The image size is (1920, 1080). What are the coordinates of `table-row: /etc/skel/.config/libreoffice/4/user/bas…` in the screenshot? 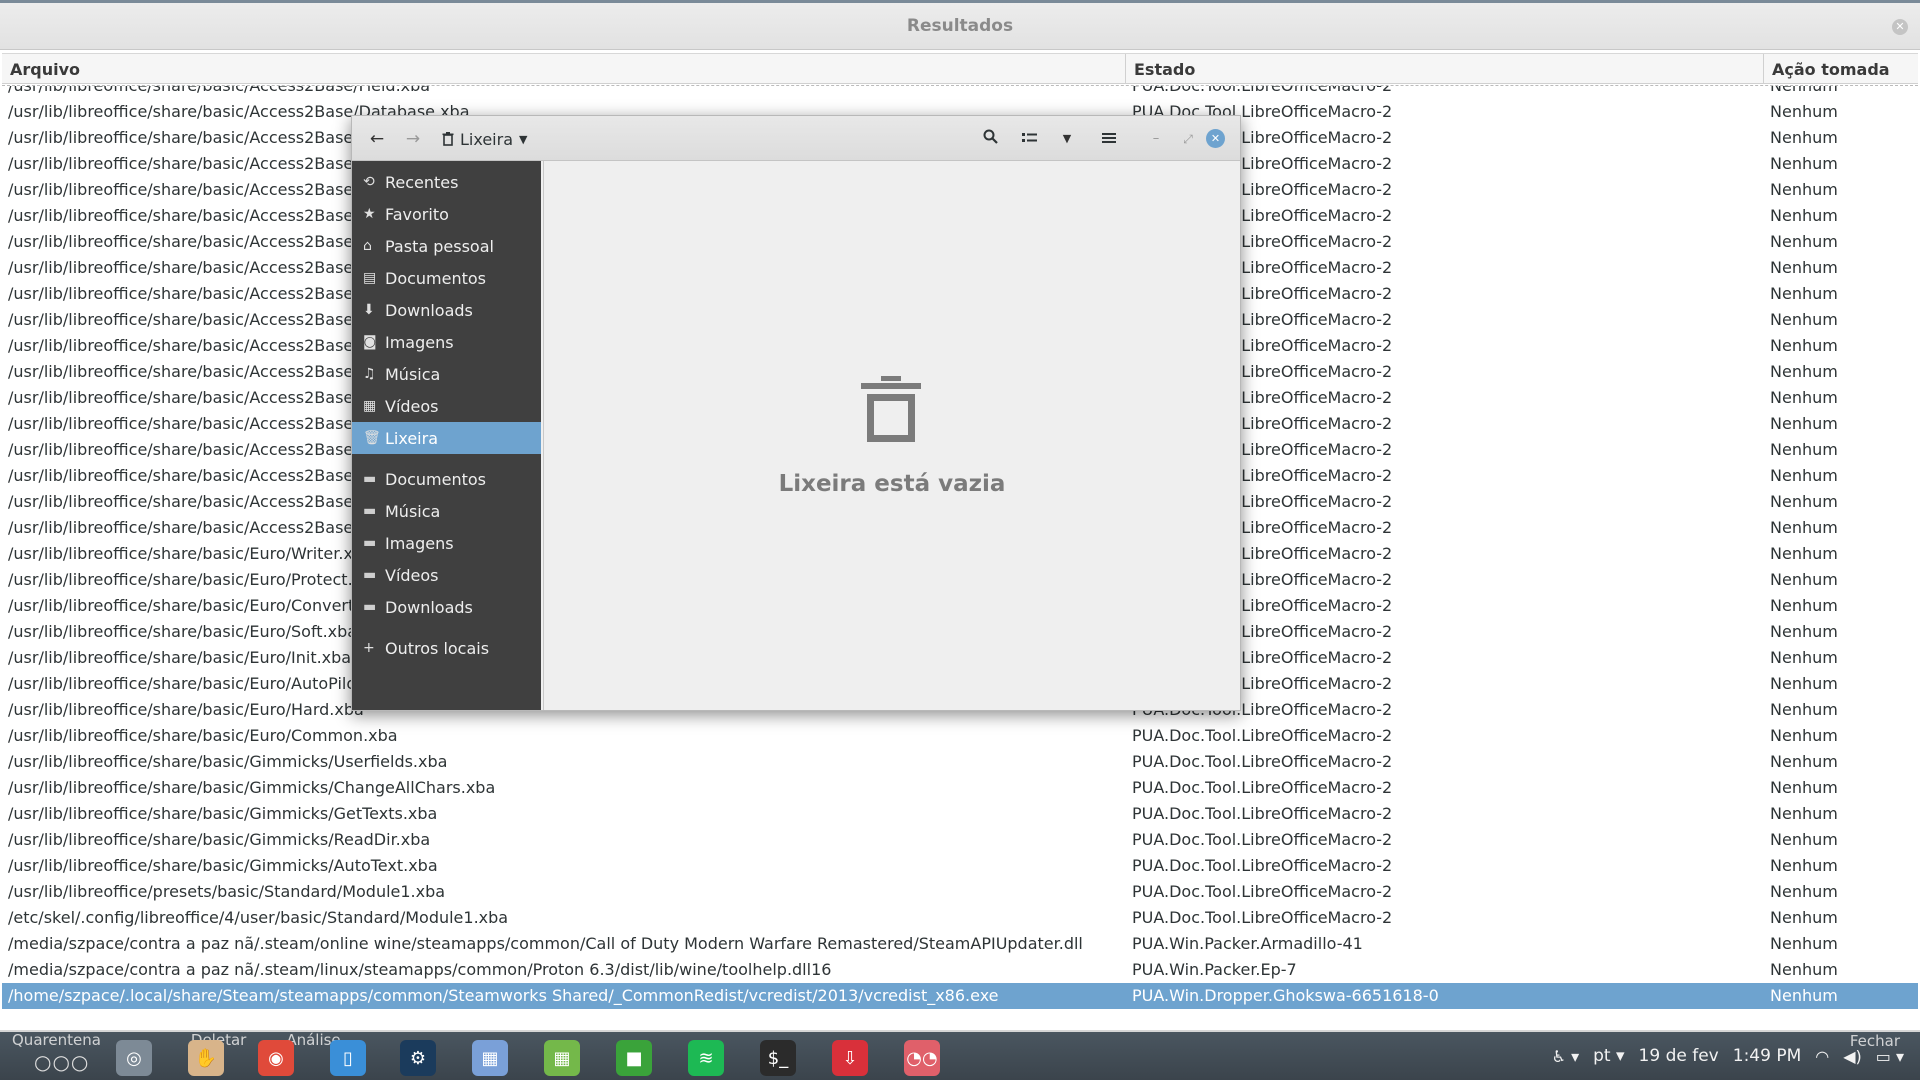 It's located at (960, 918).